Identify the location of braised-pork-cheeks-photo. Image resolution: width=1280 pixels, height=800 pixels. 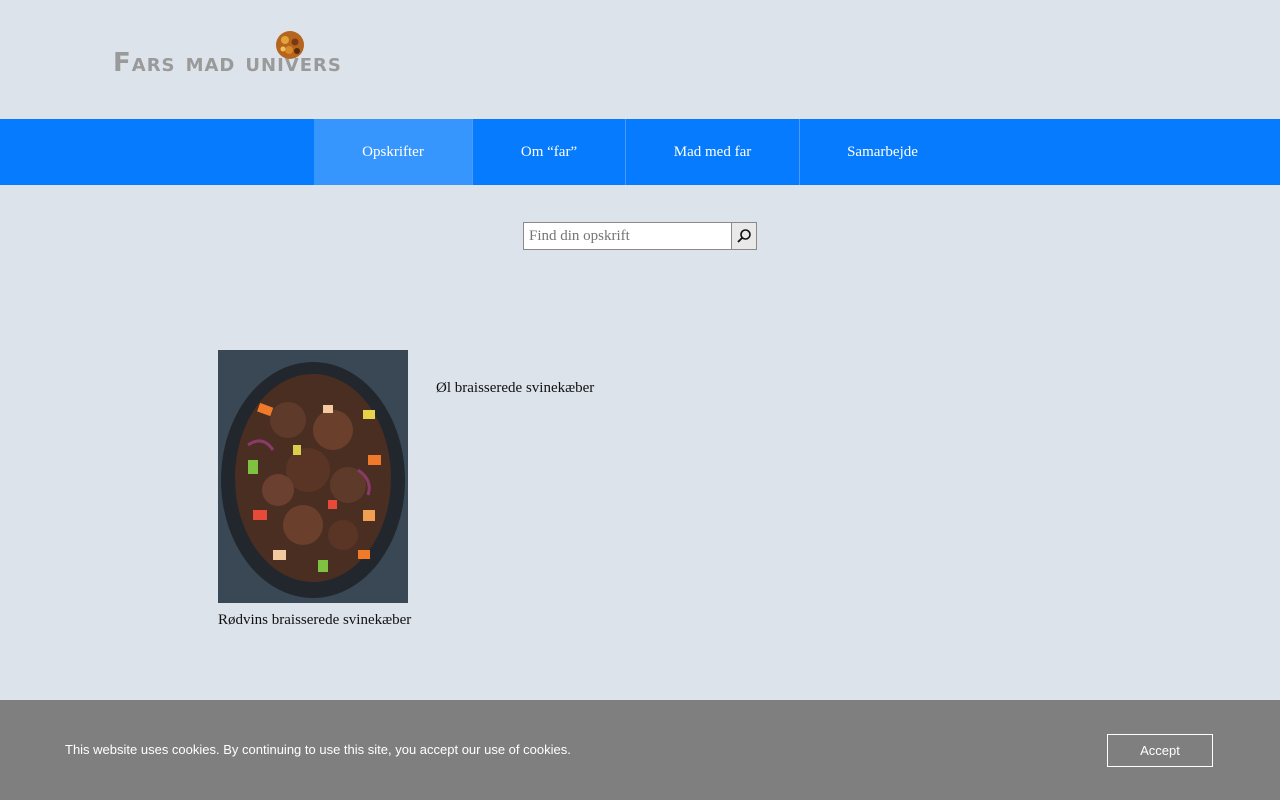
(313, 476).